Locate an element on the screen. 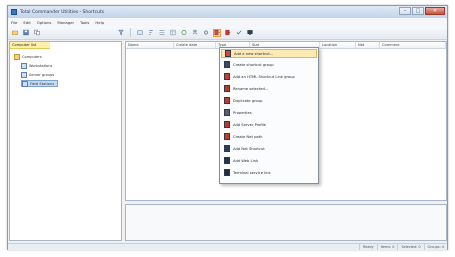  menu-item-label: Add Server Profile is located at coordinates (250, 124).